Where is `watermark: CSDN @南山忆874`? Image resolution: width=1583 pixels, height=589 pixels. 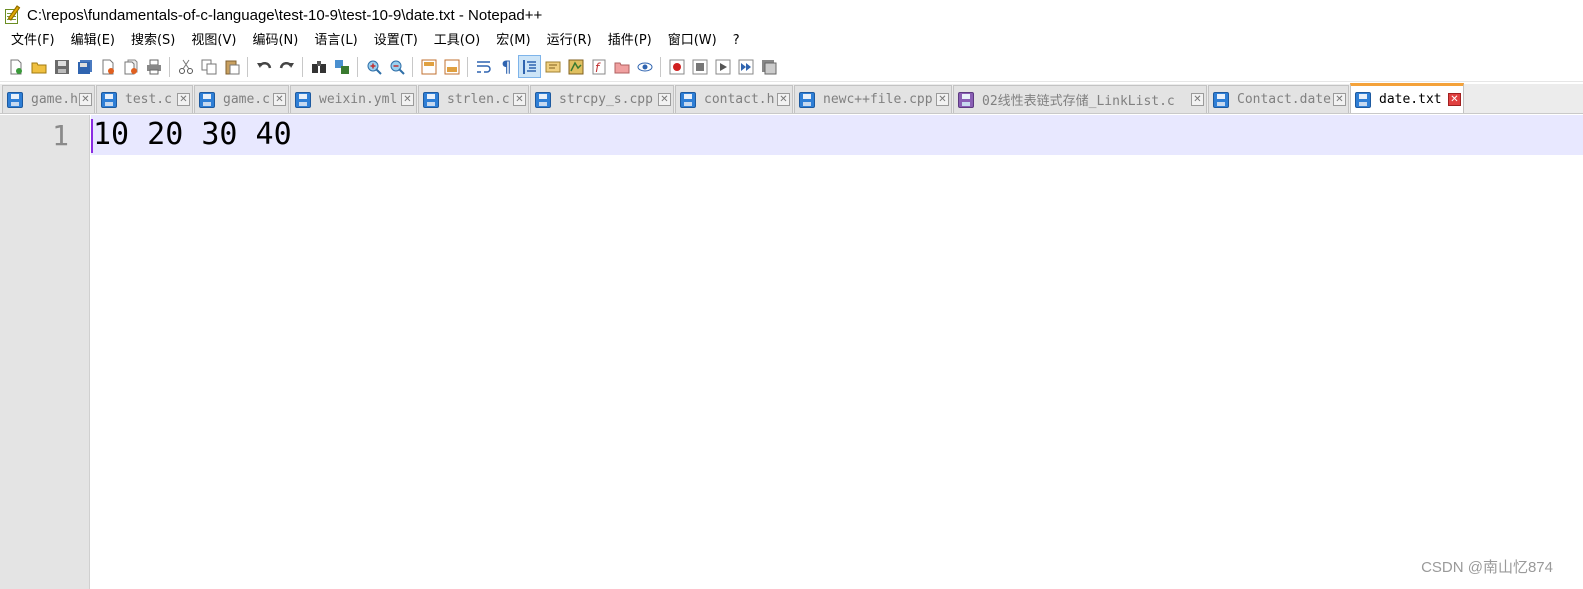 watermark: CSDN @南山忆874 is located at coordinates (1487, 567).